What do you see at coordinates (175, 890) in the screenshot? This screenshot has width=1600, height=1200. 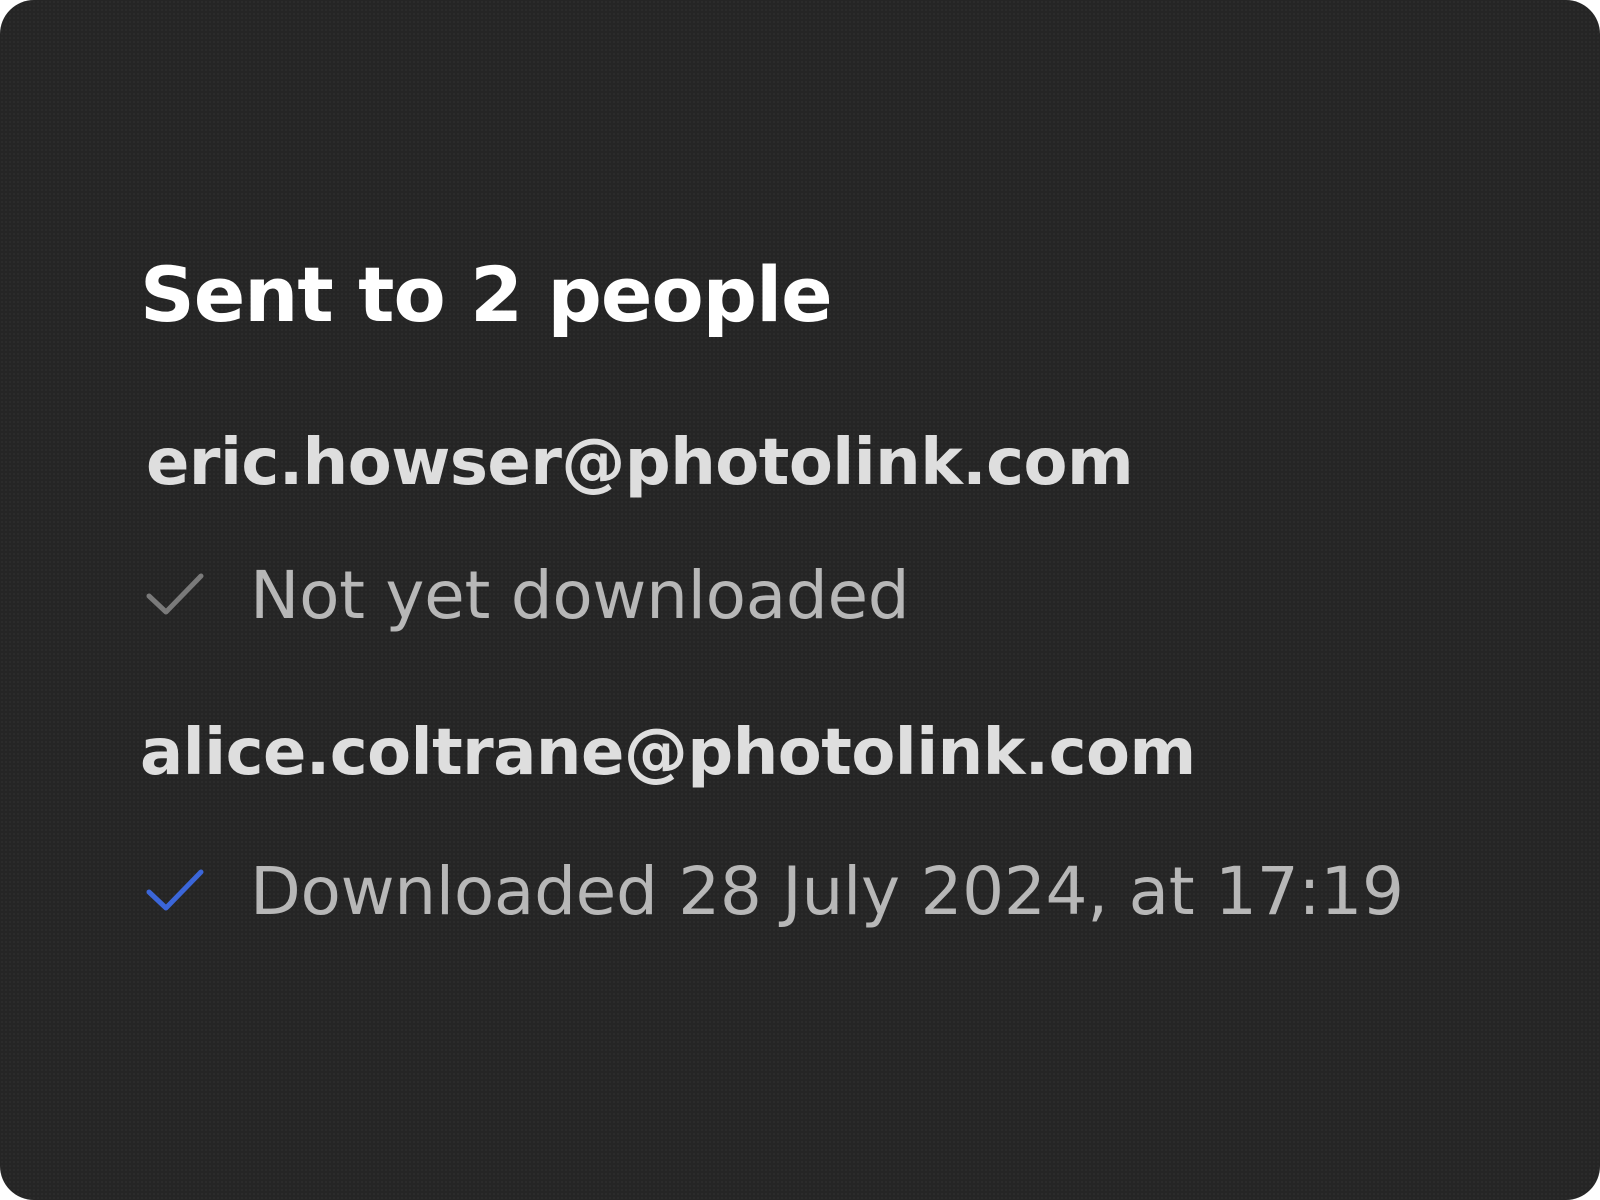 I see `blue-check-icon` at bounding box center [175, 890].